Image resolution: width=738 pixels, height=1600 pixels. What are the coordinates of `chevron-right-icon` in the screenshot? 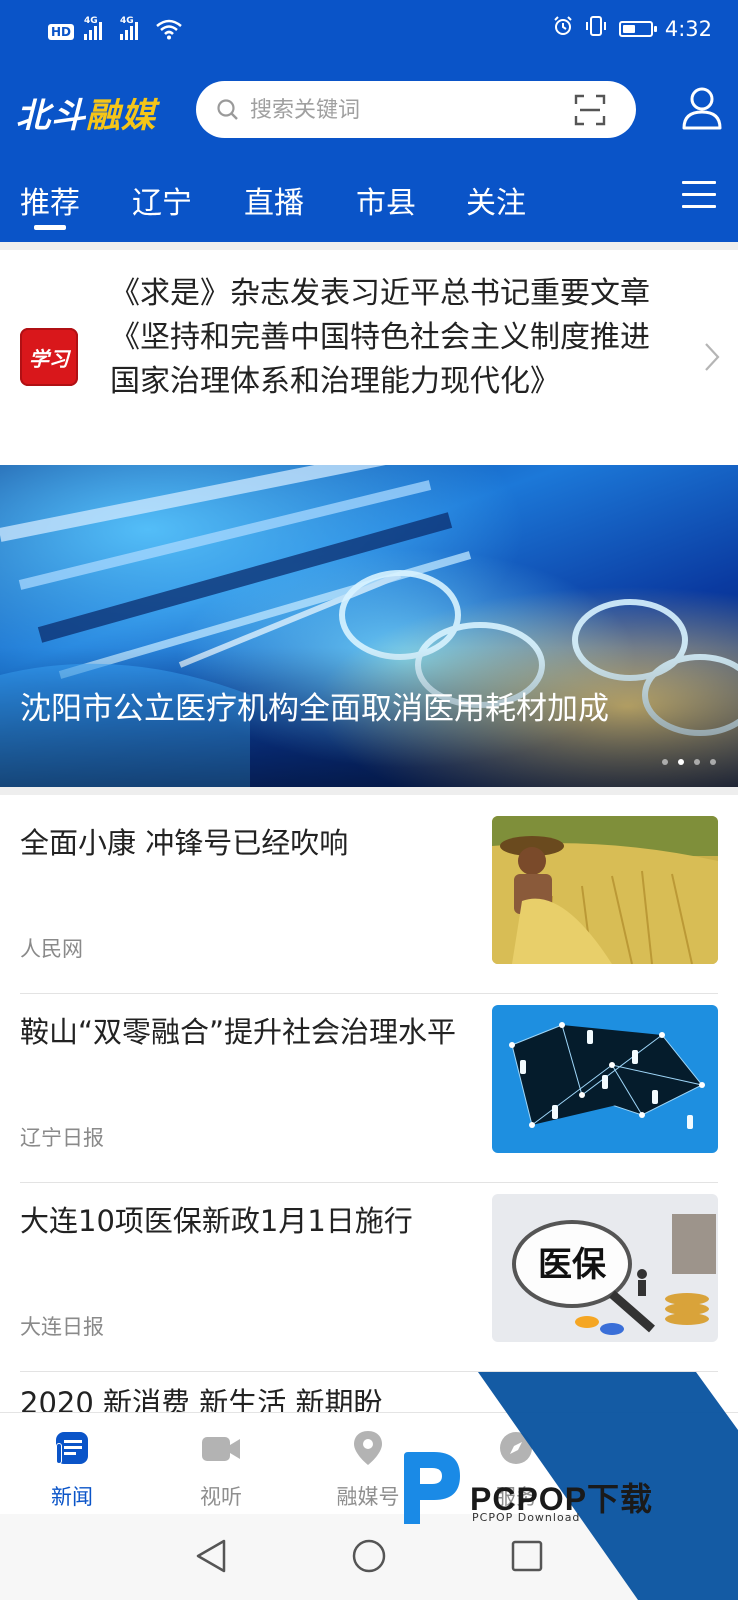 It's located at (712, 359).